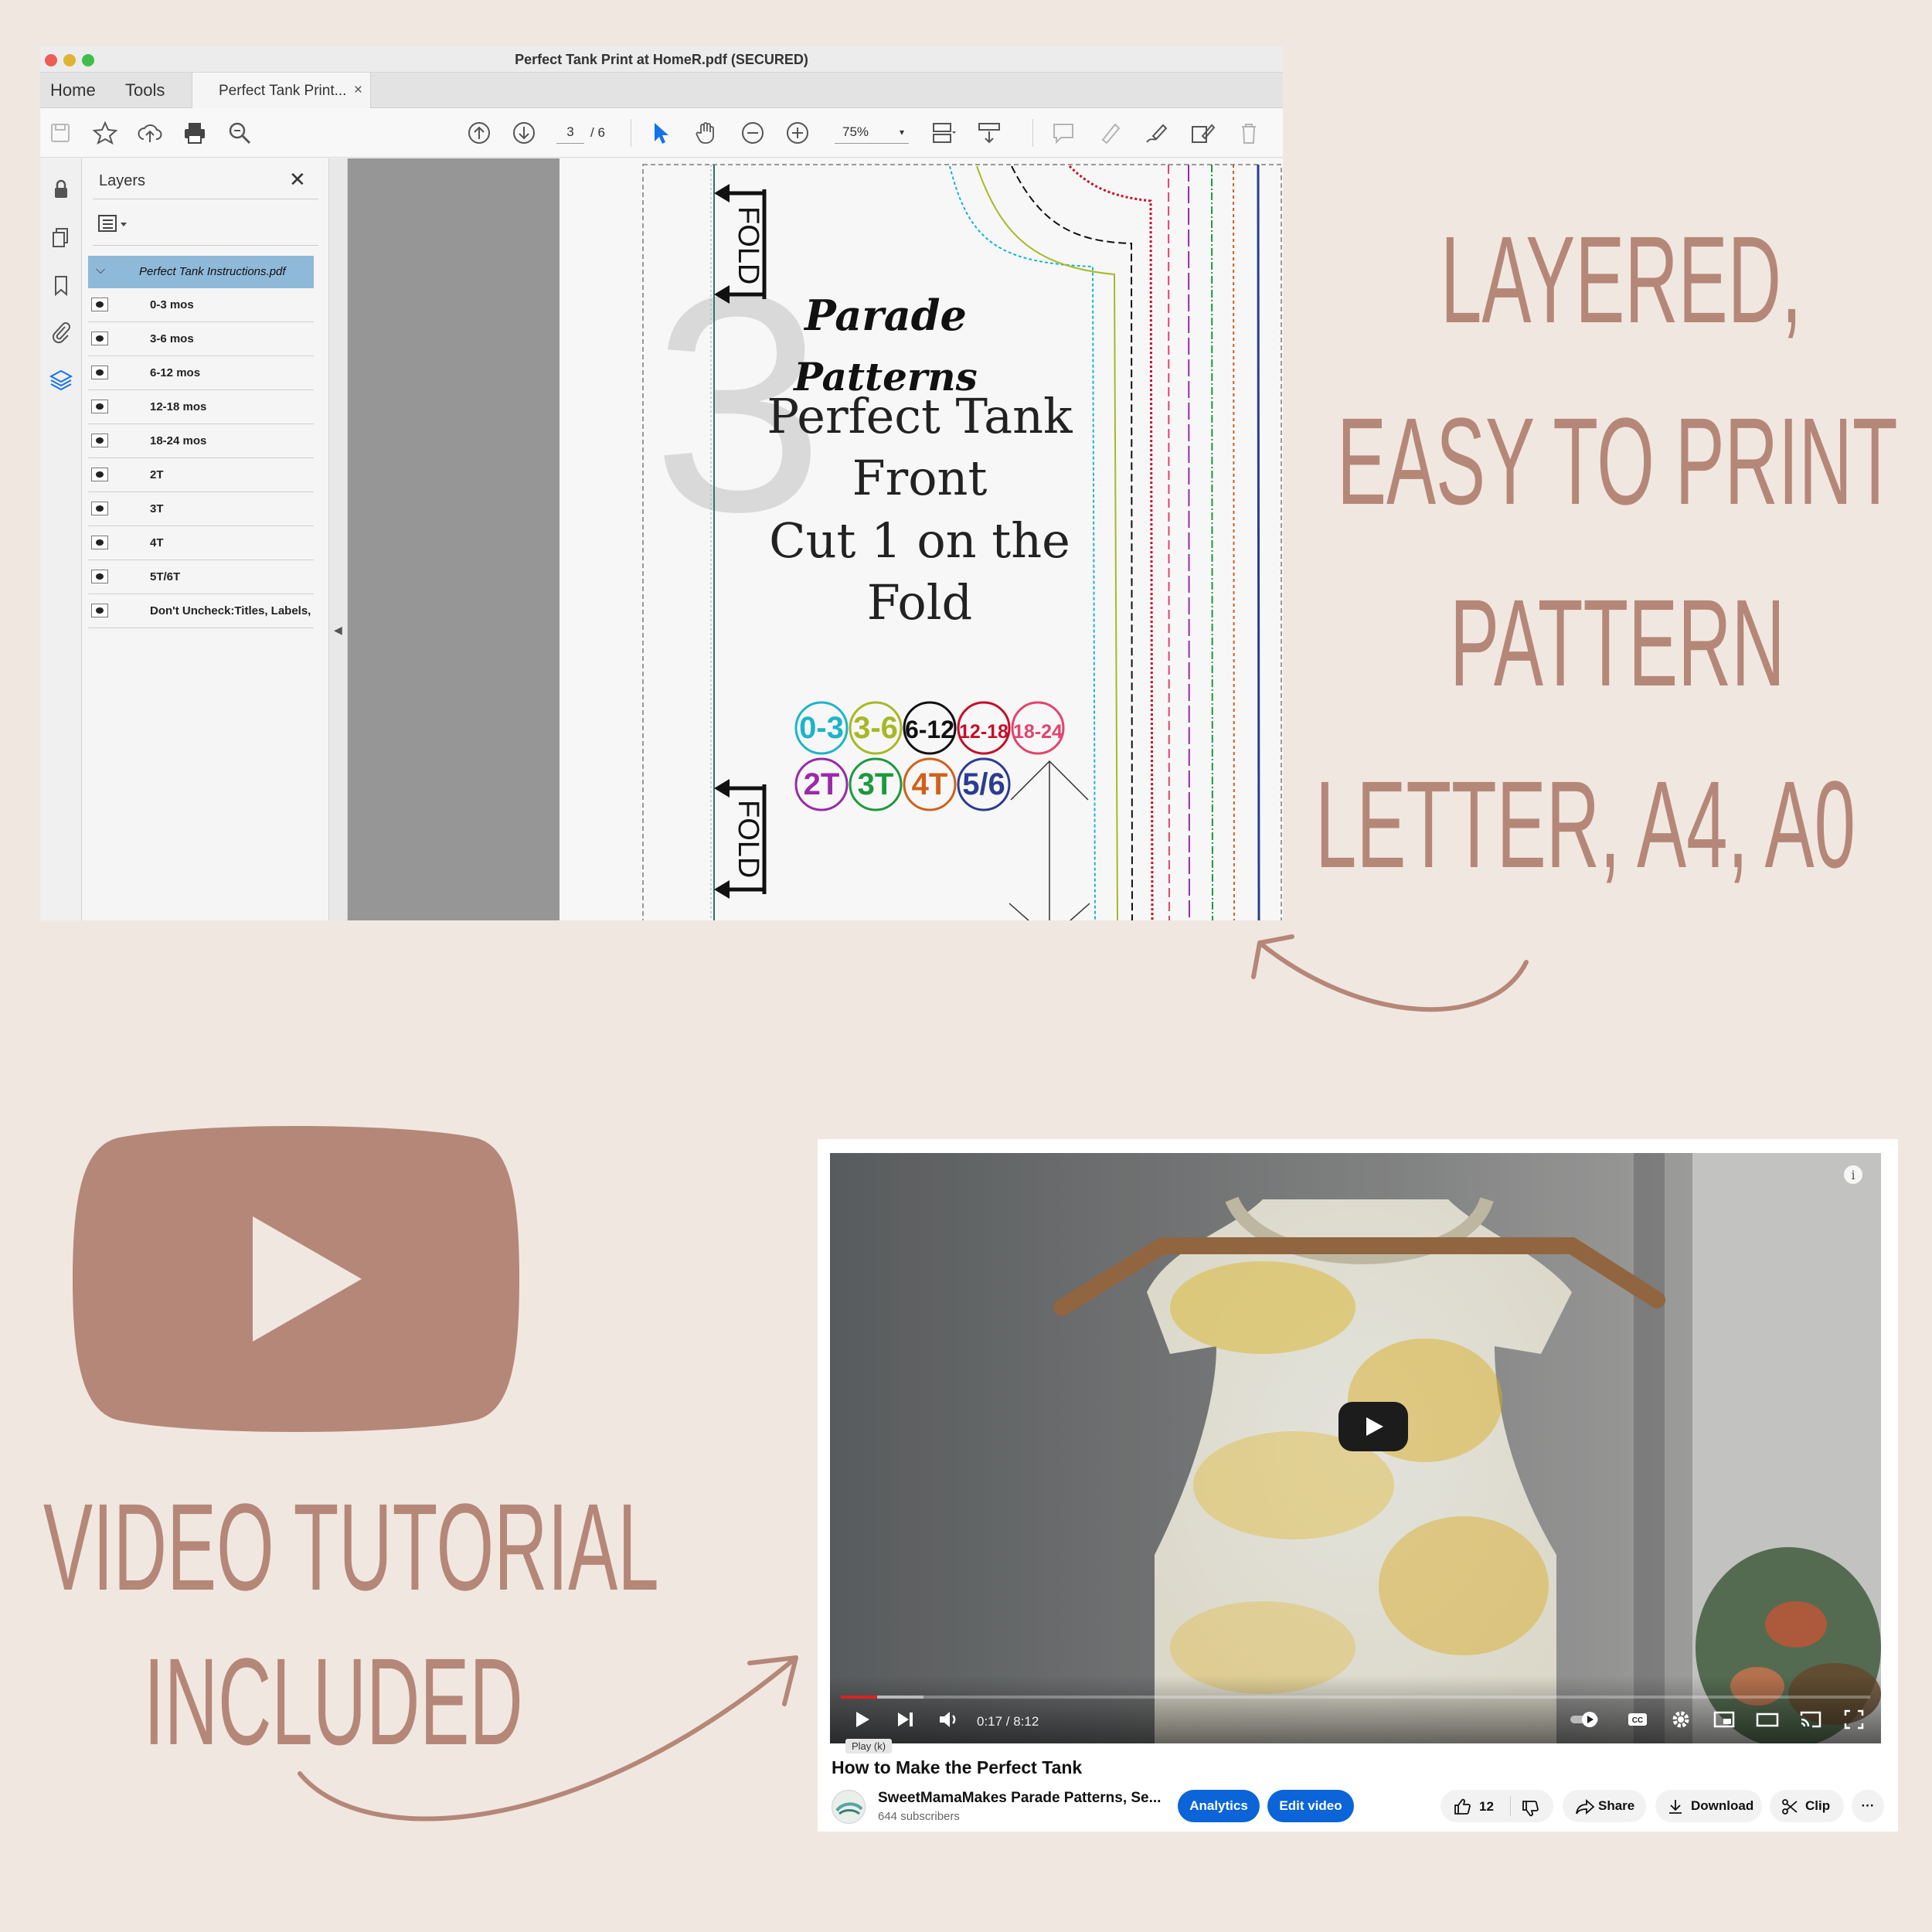 This screenshot has width=1932, height=1932. Describe the element at coordinates (753, 133) in the screenshot. I see `zoom-out-icon` at that location.